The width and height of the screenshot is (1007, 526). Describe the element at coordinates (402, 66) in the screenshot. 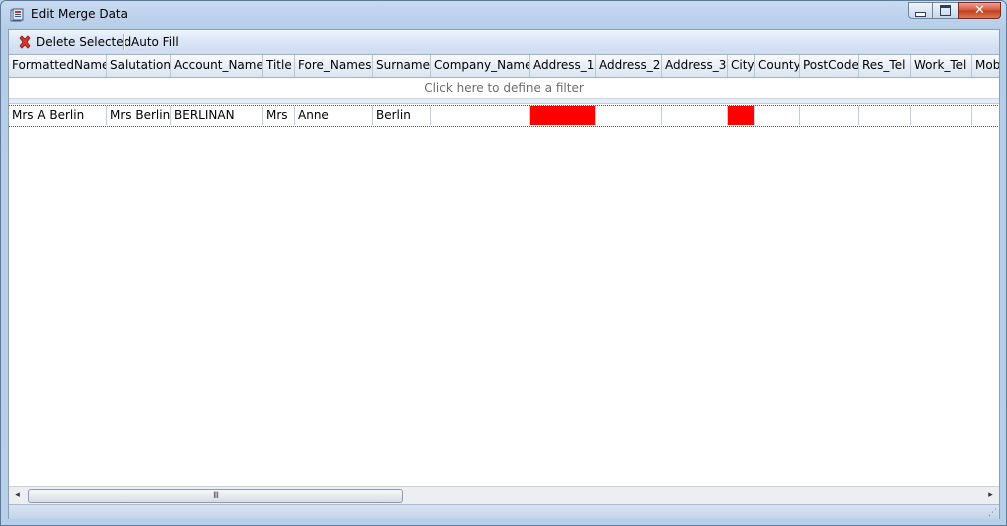

I see `column-header-surname: Surname` at that location.